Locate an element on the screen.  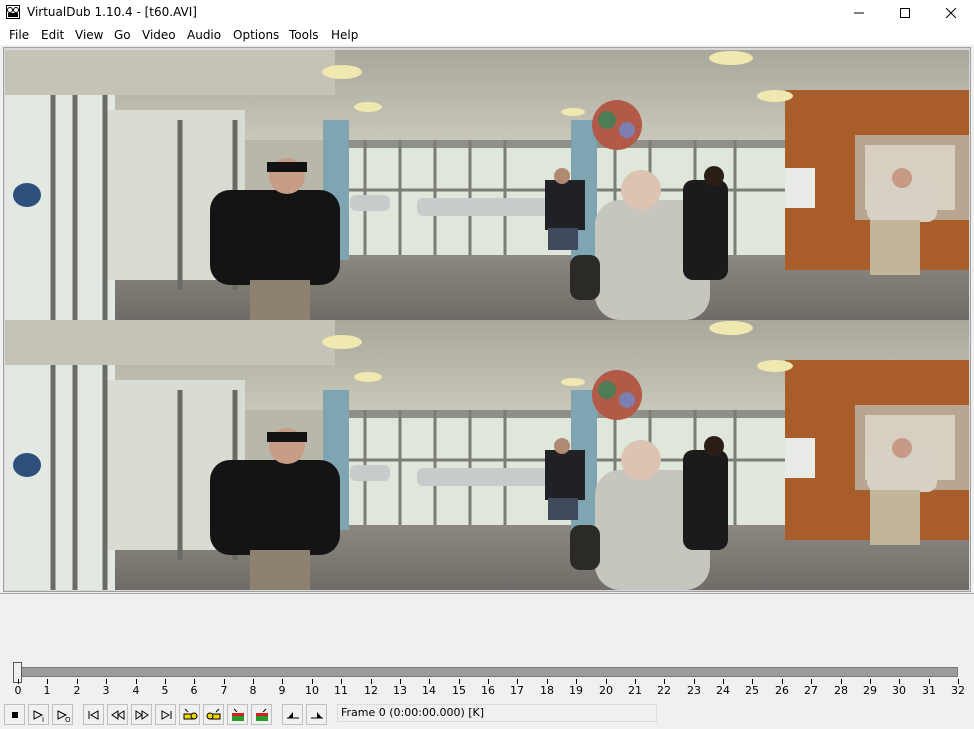
timeline-tick-label: 10 is located at coordinates (312, 690).